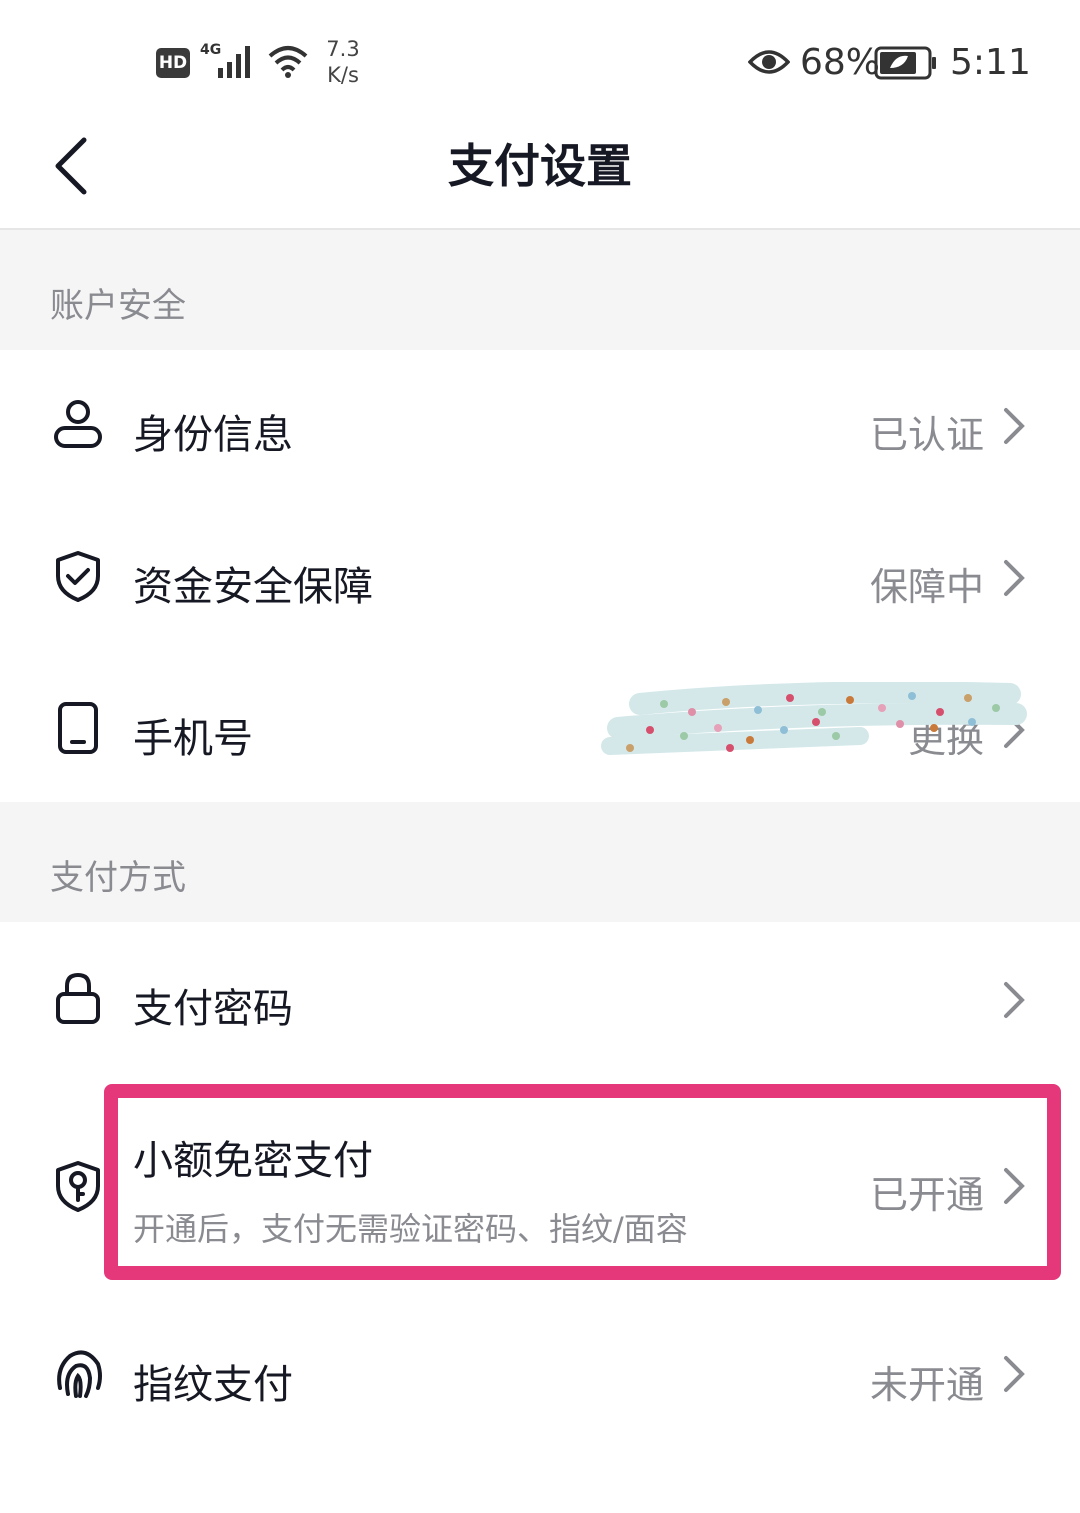  I want to click on row-label: 手机号, so click(193, 739).